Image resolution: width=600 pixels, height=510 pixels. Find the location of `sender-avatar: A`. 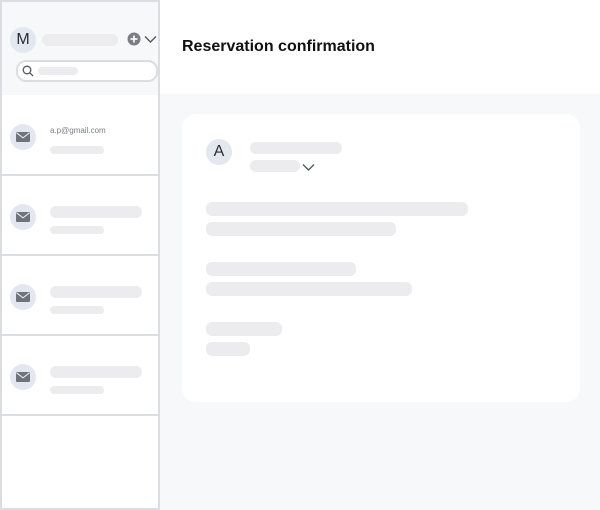

sender-avatar: A is located at coordinates (219, 152).